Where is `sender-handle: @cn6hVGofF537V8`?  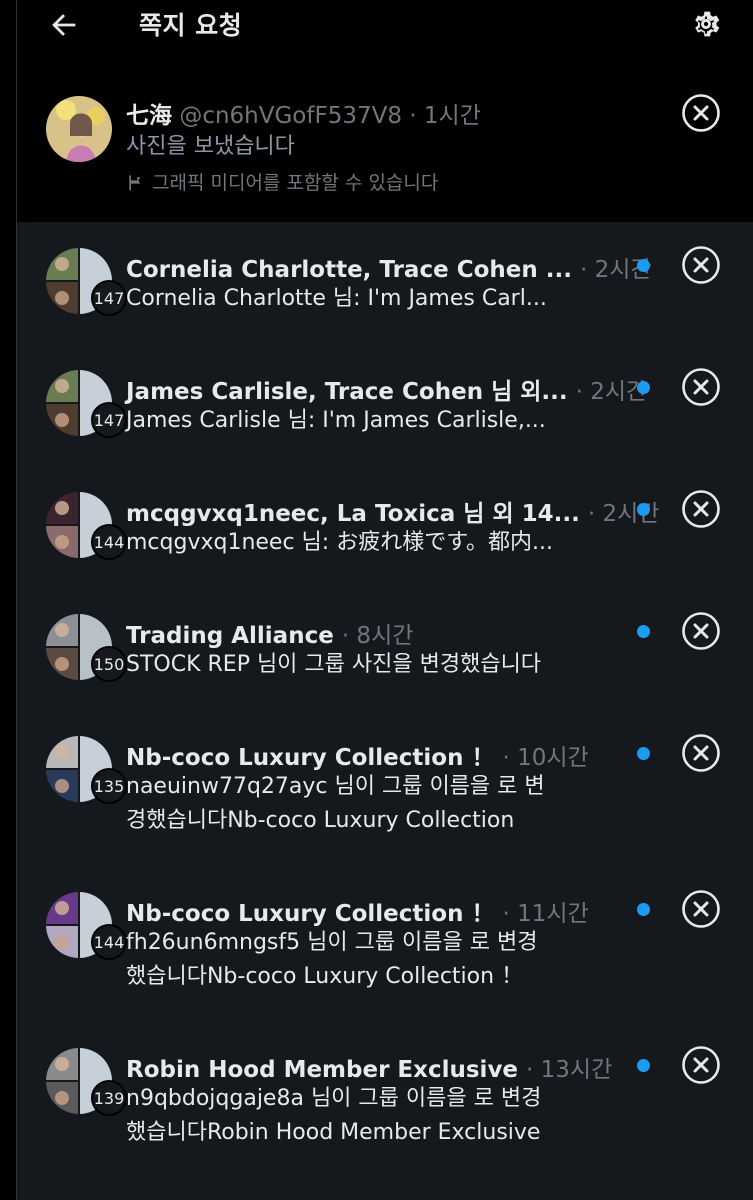 sender-handle: @cn6hVGofF537V8 is located at coordinates (290, 116).